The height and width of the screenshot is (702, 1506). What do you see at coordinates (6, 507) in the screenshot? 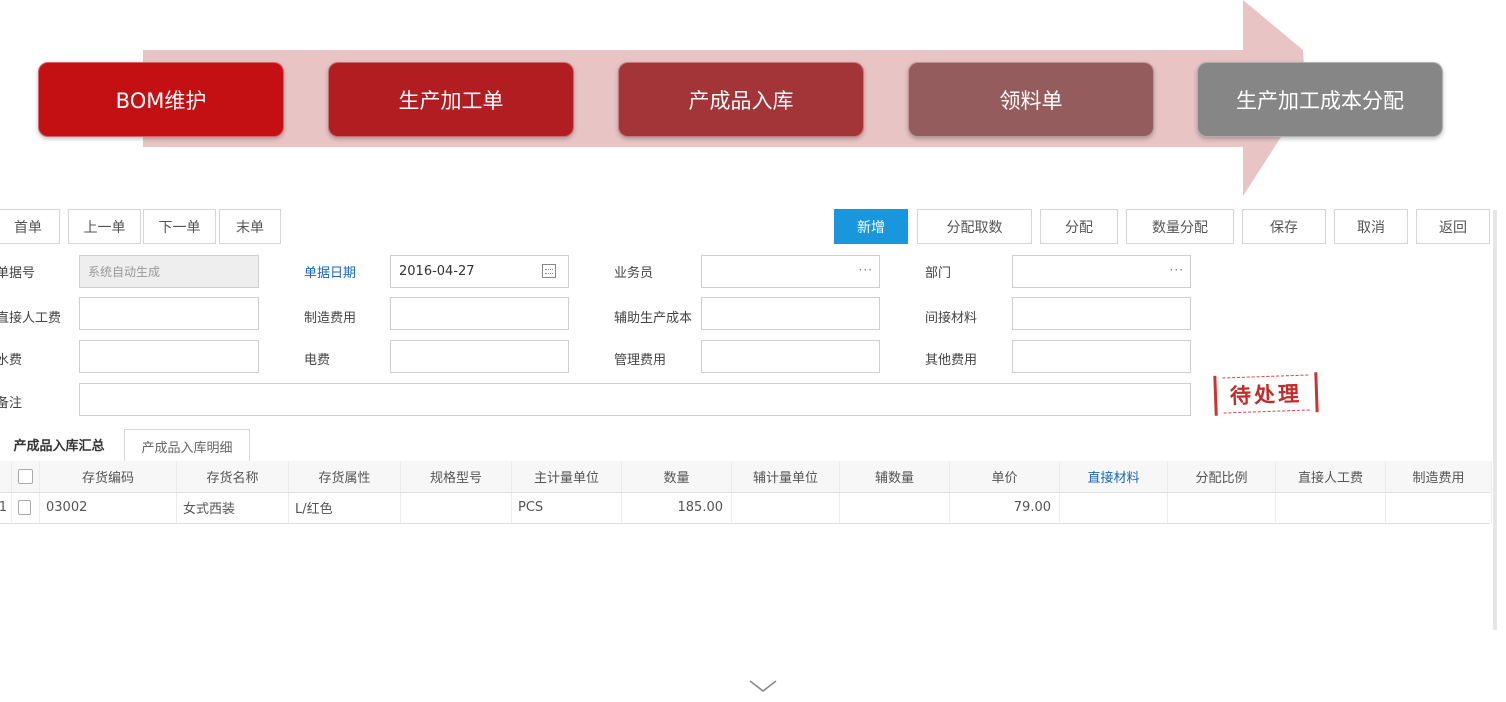
I see `table-cell-row-number: 1` at bounding box center [6, 507].